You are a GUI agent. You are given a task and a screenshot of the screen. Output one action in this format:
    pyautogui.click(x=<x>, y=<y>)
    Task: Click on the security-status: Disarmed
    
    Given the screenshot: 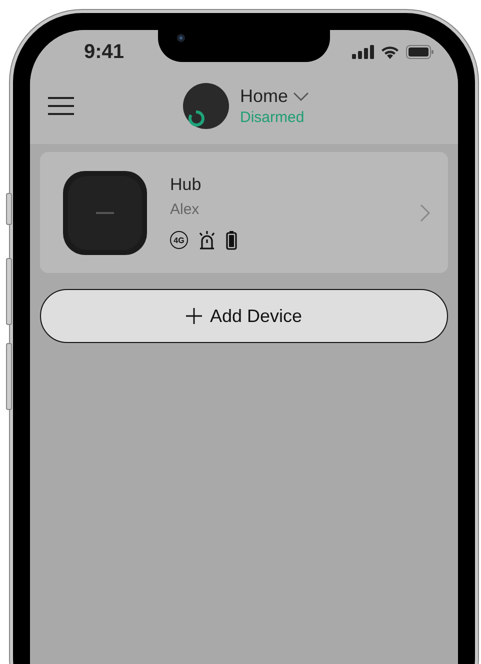 What is the action you would take?
    pyautogui.click(x=273, y=117)
    